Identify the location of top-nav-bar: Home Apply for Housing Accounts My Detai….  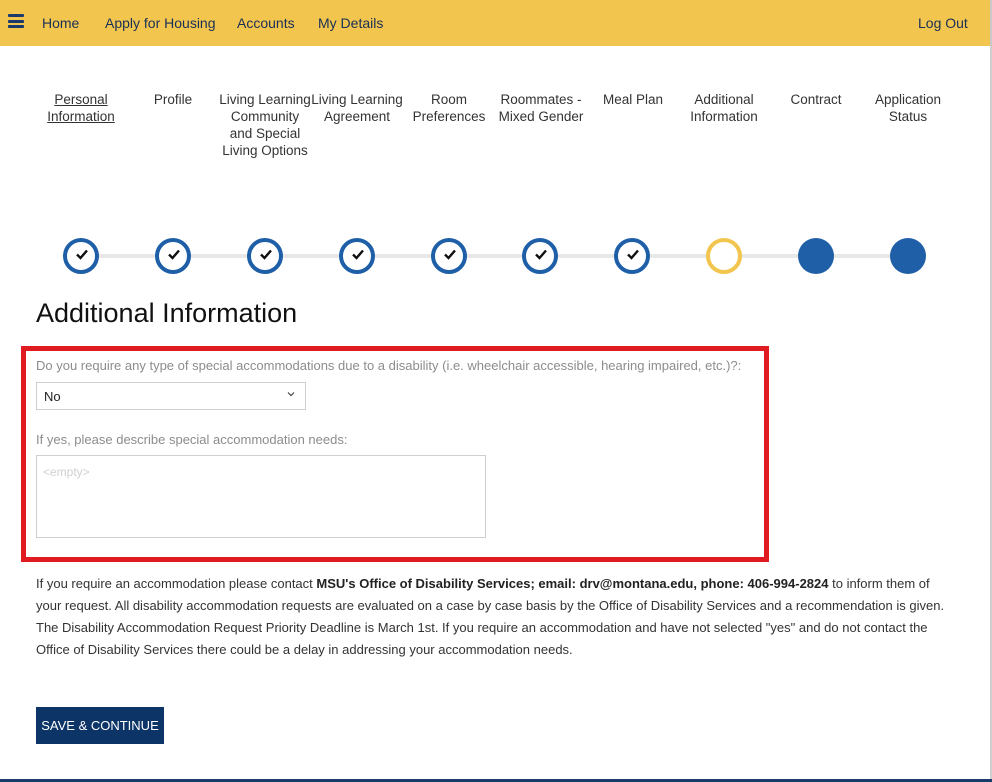
(496, 23).